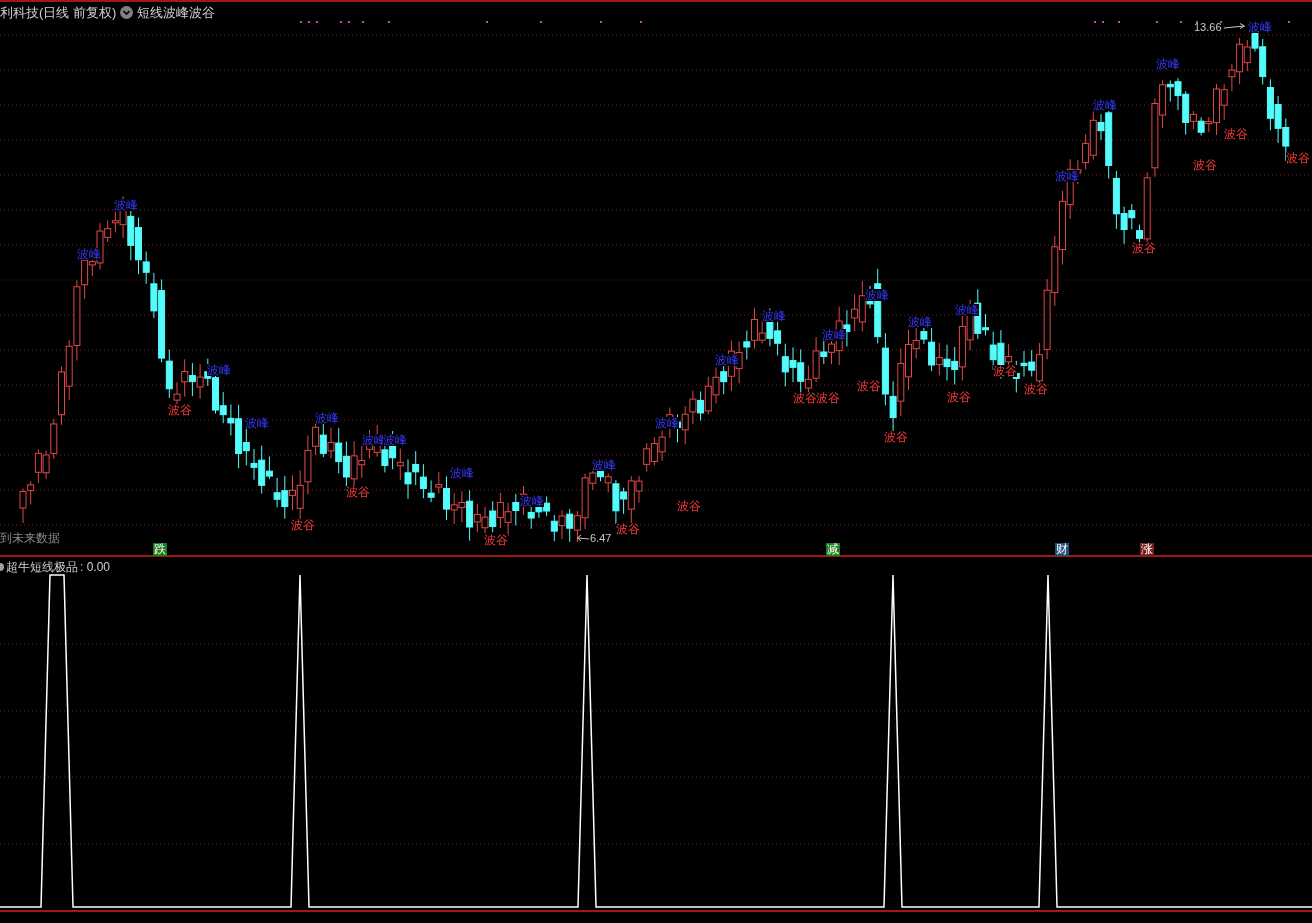 The image size is (1312, 923). I want to click on indicator-name: 超牛短线极品, so click(42, 567).